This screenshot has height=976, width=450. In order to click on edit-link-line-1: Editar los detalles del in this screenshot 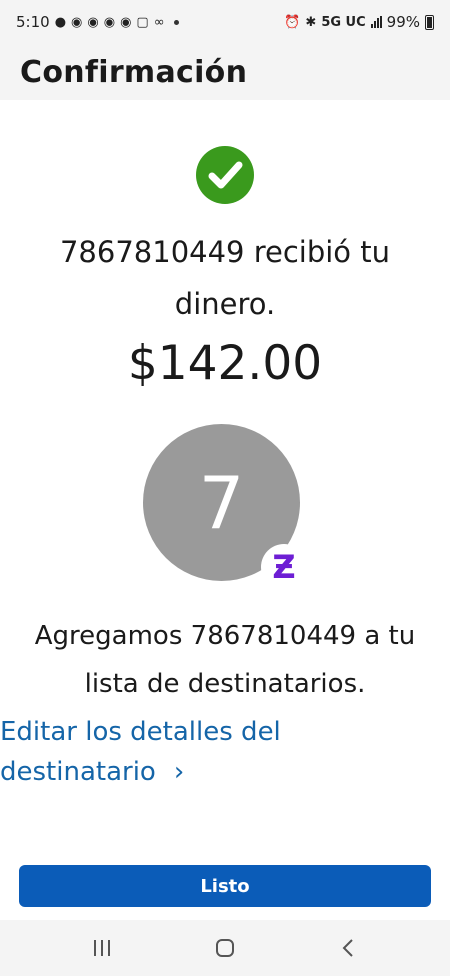, I will do `click(140, 732)`.